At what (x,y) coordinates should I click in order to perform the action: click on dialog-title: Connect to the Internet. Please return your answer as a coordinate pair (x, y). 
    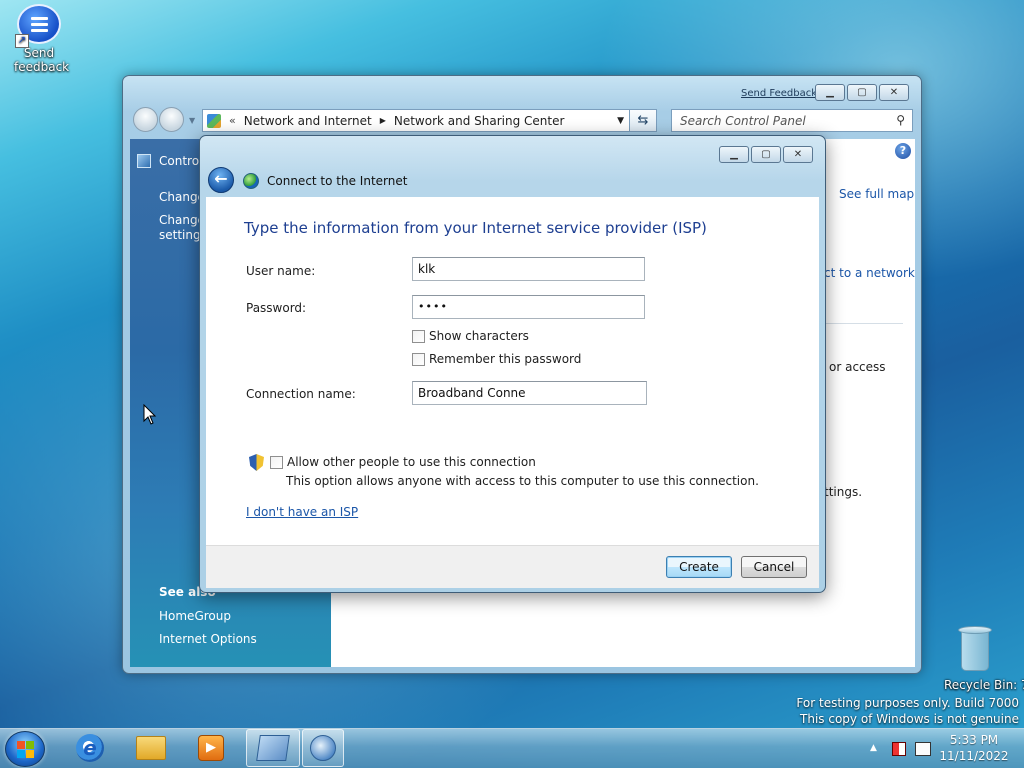
    Looking at the image, I should click on (337, 181).